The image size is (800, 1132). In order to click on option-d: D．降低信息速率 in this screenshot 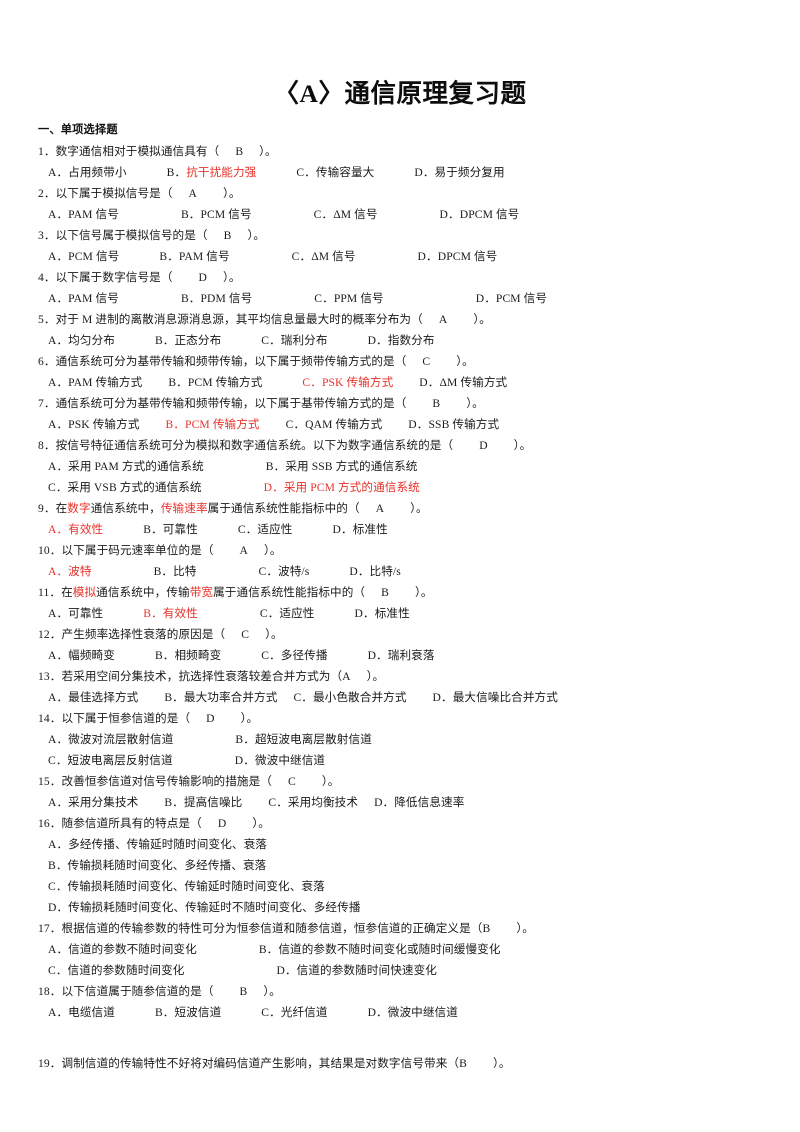, I will do `click(419, 802)`.